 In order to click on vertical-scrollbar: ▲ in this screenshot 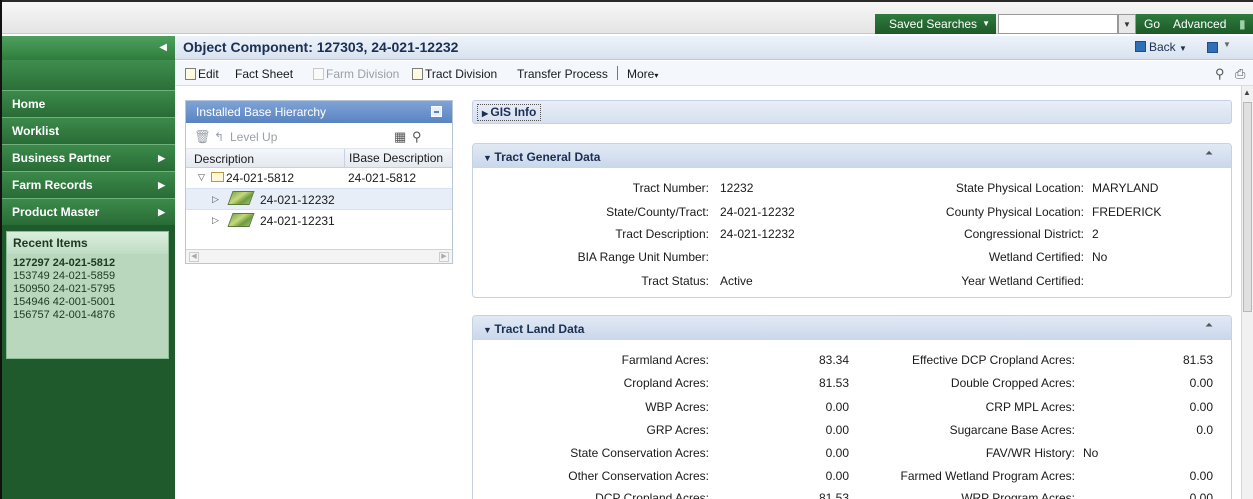, I will do `click(1247, 292)`.